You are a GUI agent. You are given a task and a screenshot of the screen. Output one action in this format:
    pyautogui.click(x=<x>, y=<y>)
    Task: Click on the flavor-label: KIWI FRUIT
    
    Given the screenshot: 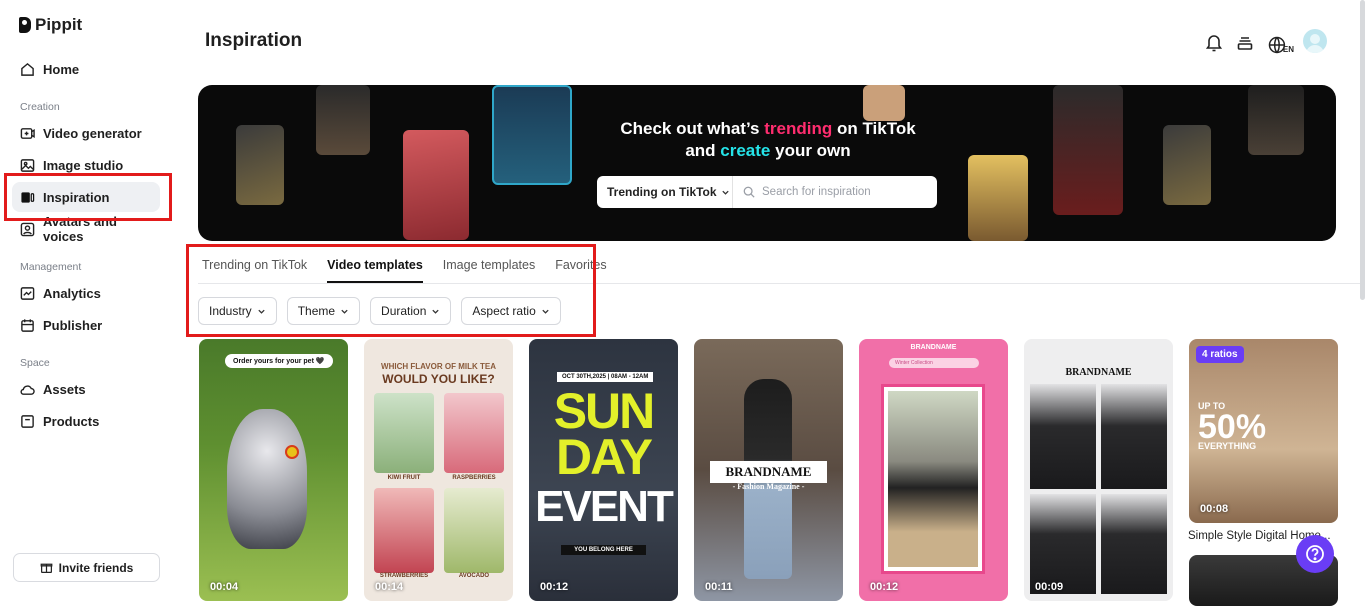 What is the action you would take?
    pyautogui.click(x=404, y=478)
    